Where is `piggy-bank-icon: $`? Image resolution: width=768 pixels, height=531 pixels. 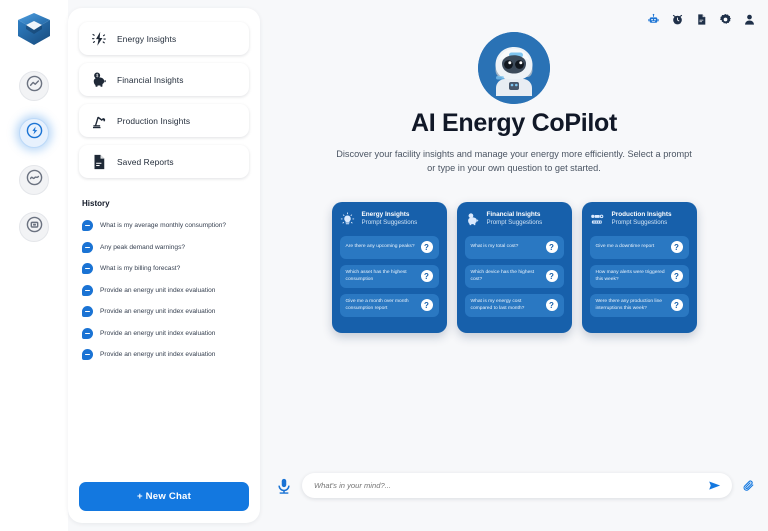 piggy-bank-icon: $ is located at coordinates (98, 79).